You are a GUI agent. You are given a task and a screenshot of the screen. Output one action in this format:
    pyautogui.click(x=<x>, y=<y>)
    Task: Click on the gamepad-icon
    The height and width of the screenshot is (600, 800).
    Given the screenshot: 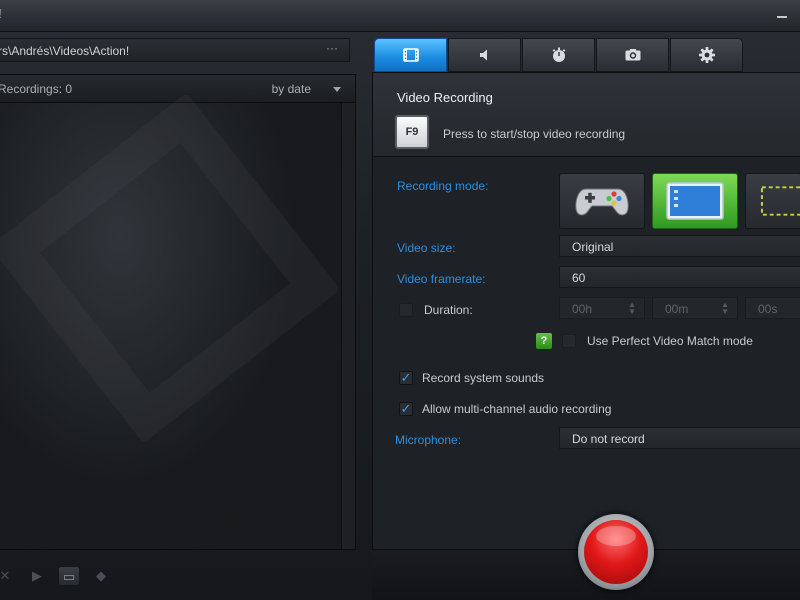 What is the action you would take?
    pyautogui.click(x=602, y=202)
    